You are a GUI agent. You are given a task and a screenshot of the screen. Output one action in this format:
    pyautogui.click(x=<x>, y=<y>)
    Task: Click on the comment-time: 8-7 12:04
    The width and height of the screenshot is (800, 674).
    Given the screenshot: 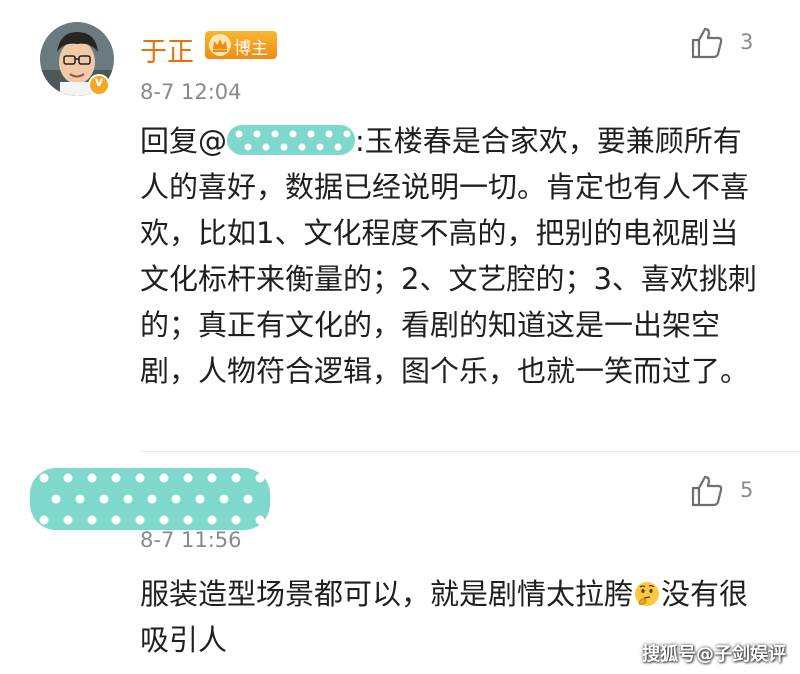 What is the action you would take?
    pyautogui.click(x=191, y=92)
    